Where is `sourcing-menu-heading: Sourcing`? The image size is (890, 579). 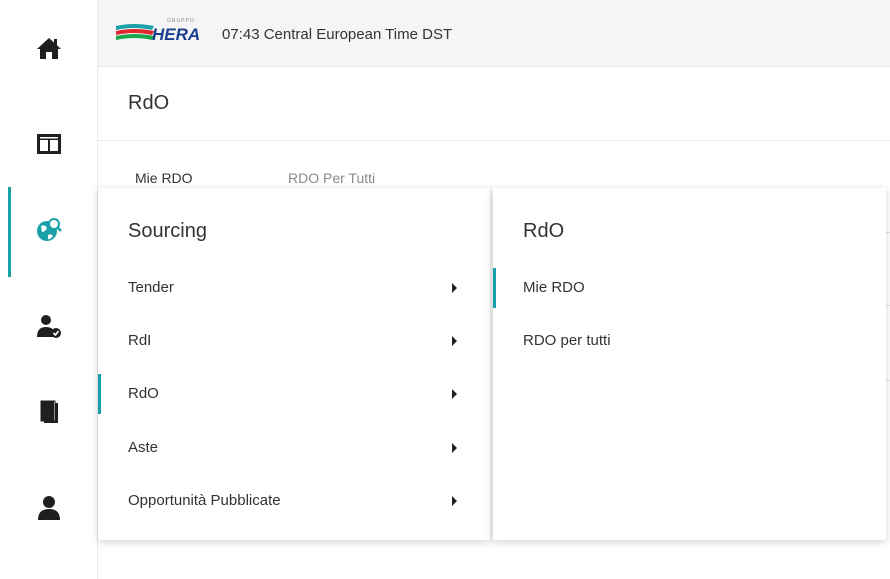
sourcing-menu-heading: Sourcing is located at coordinates (167, 231).